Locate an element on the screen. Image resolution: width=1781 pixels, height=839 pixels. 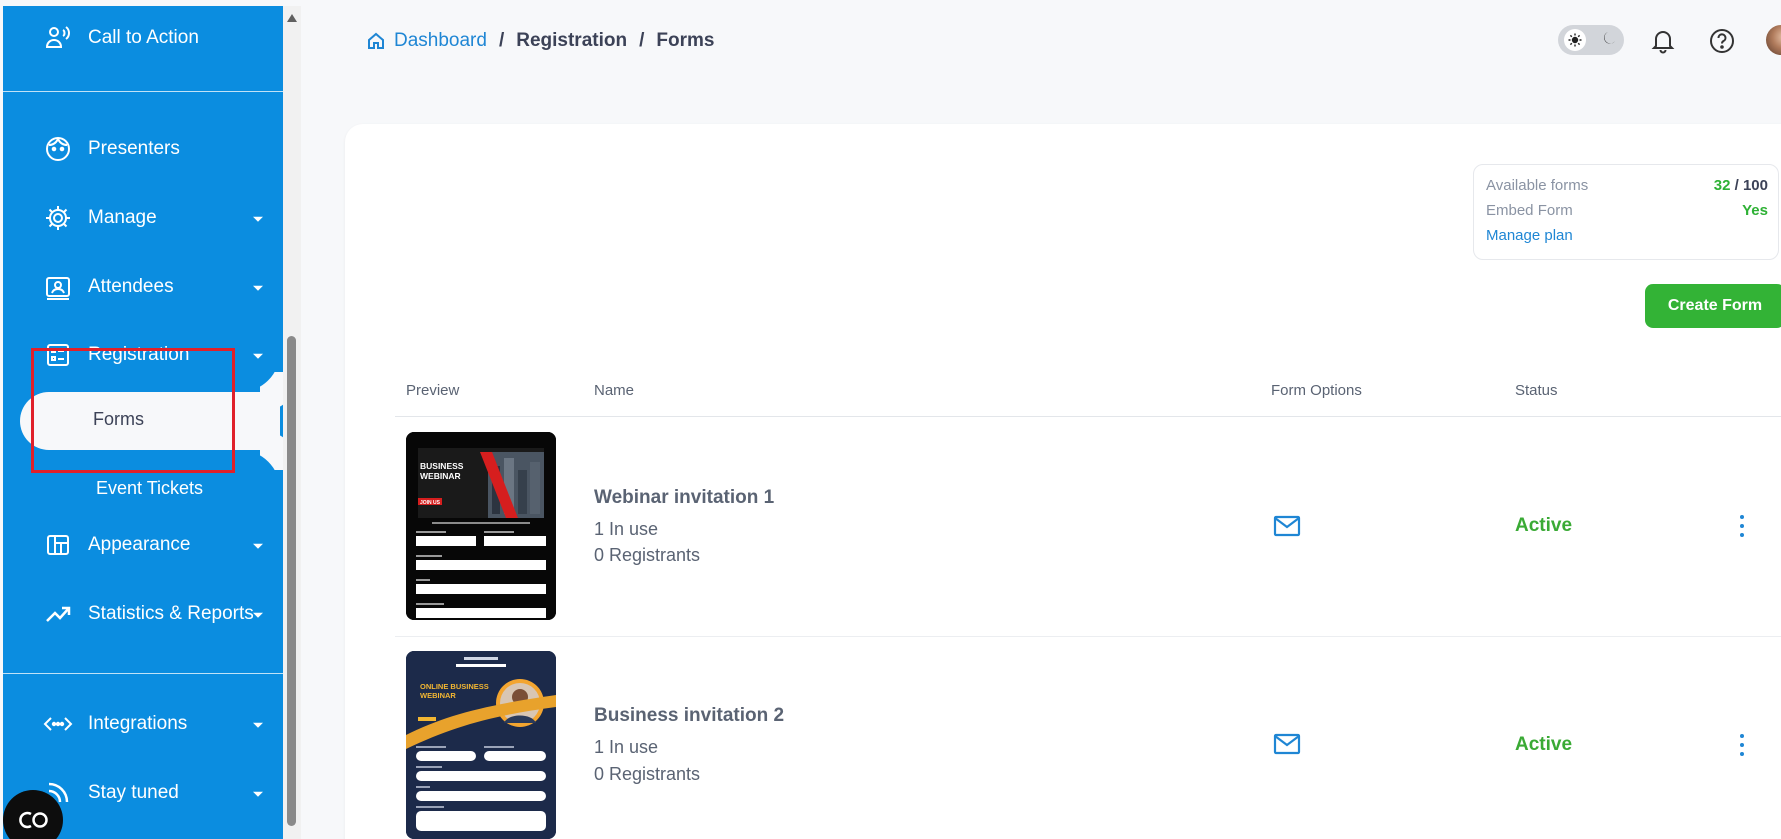
webinar-preview-image: BUSINESS WEBINAR JOIN US is located at coordinates (481, 526).